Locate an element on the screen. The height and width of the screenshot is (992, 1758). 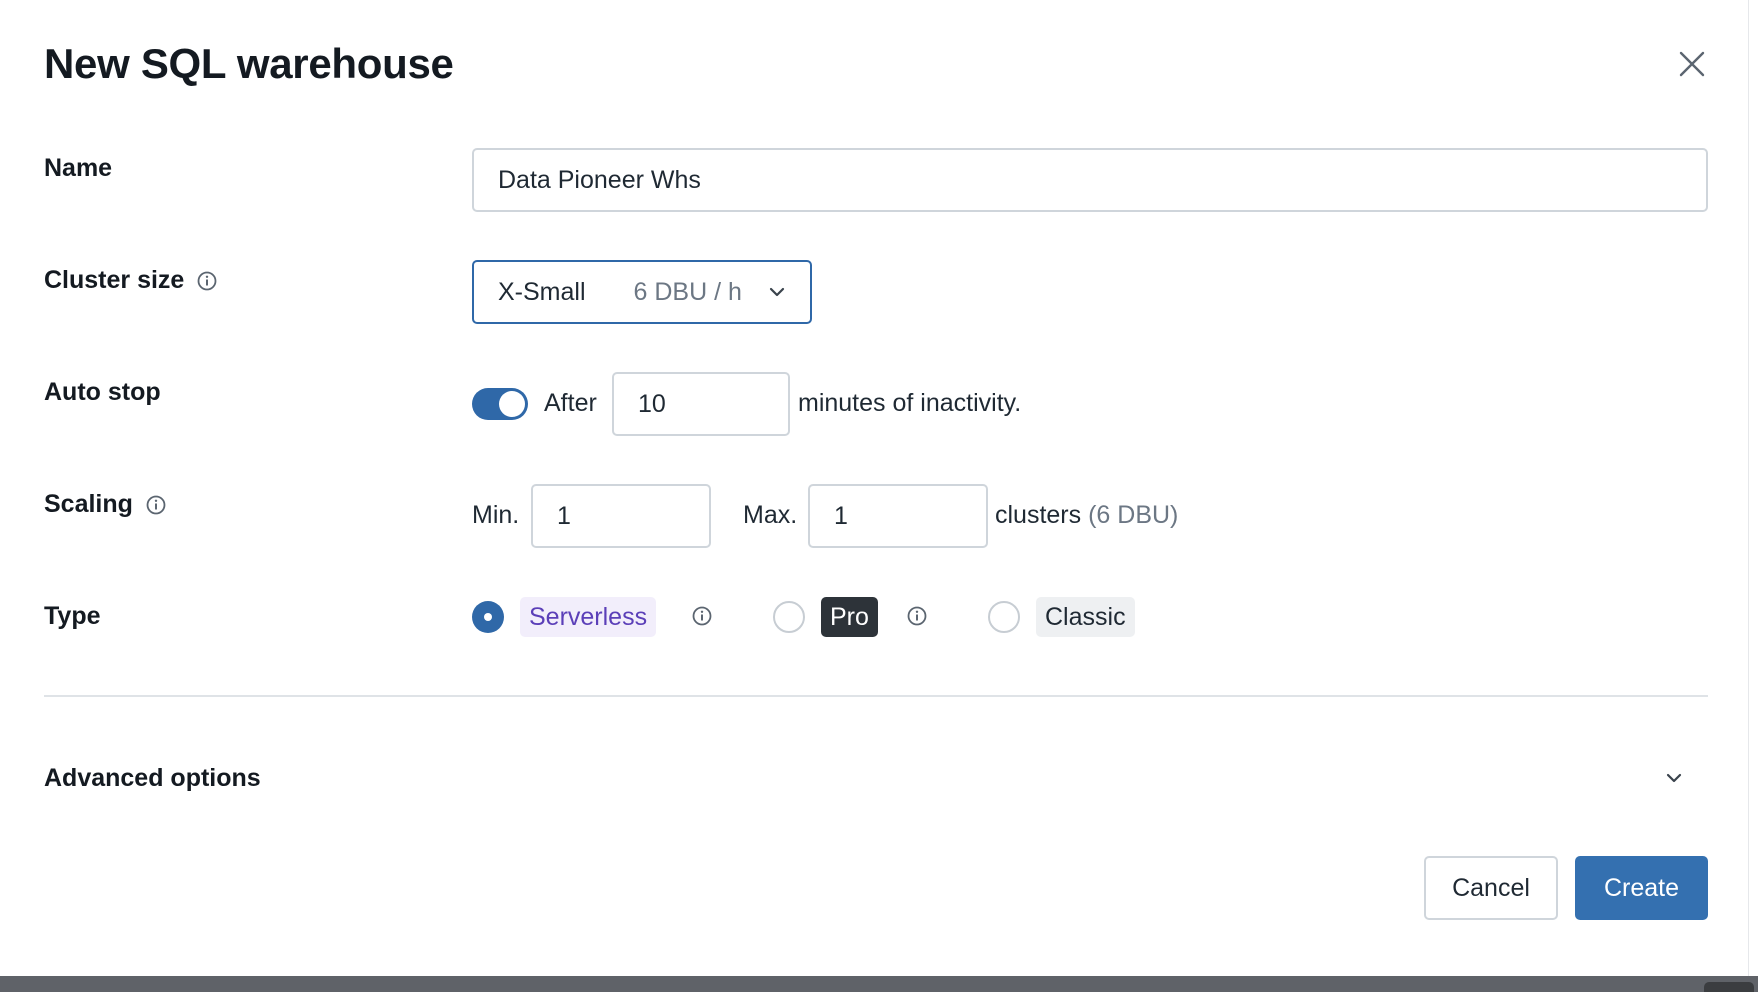
cluster-size-label-text: Cluster size is located at coordinates (114, 280).